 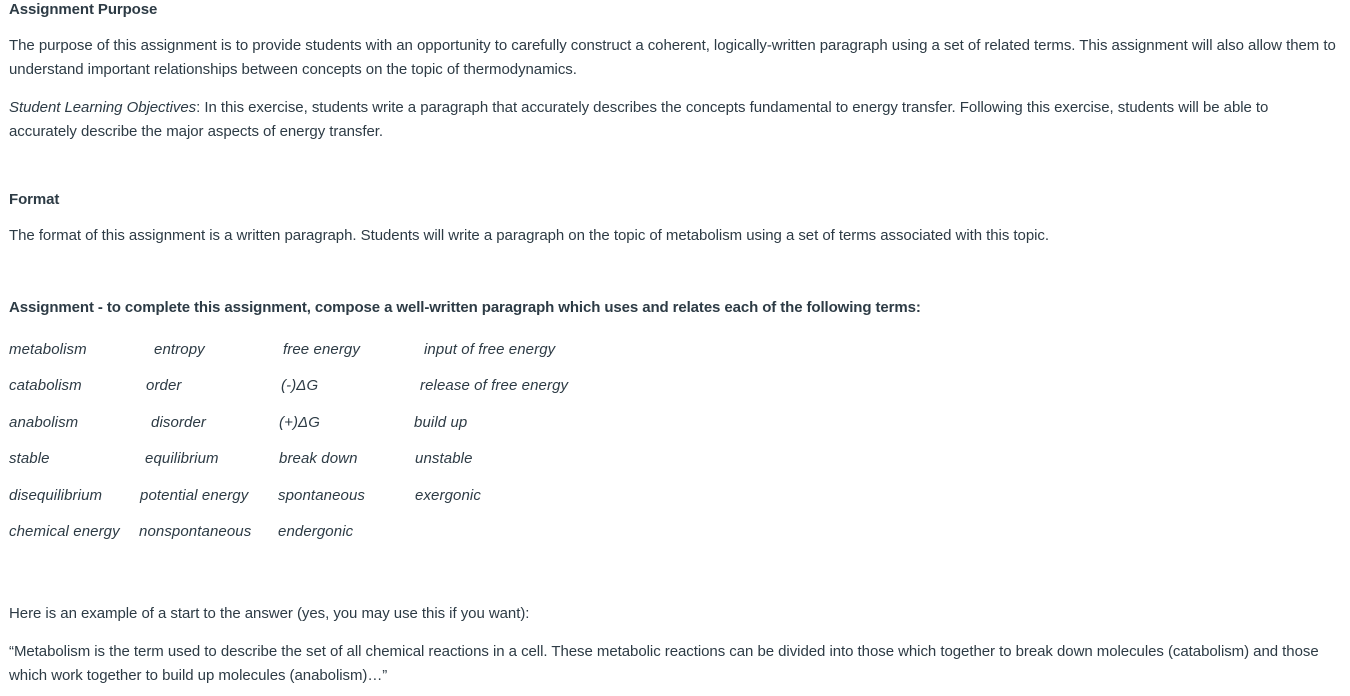 I want to click on terms-row: anabolism disorder (+)ΔG build up, so click(x=674, y=429).